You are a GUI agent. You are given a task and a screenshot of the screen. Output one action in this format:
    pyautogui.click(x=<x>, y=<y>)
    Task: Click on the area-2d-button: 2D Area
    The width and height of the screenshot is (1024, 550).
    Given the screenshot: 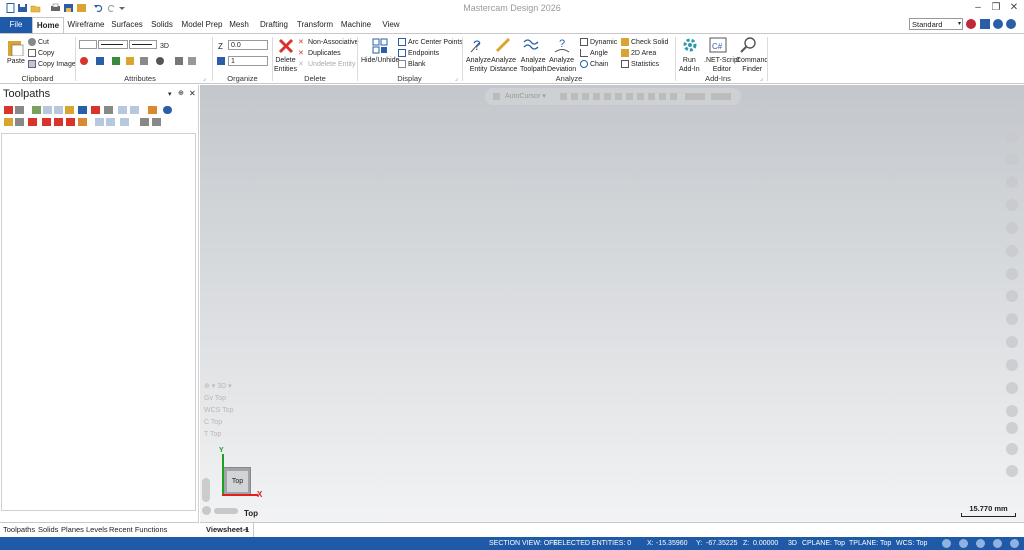 What is the action you would take?
    pyautogui.click(x=638, y=53)
    